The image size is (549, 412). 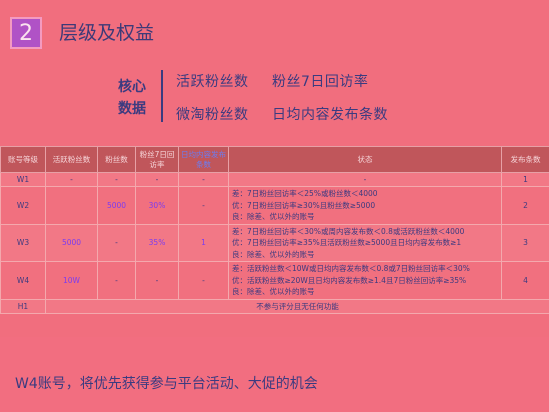 What do you see at coordinates (351, 268) in the screenshot?
I see `status-bad: 差：活跃粉丝数＜10W或日均内容发布数＜0.8或7日粉丝回访率＜30%` at bounding box center [351, 268].